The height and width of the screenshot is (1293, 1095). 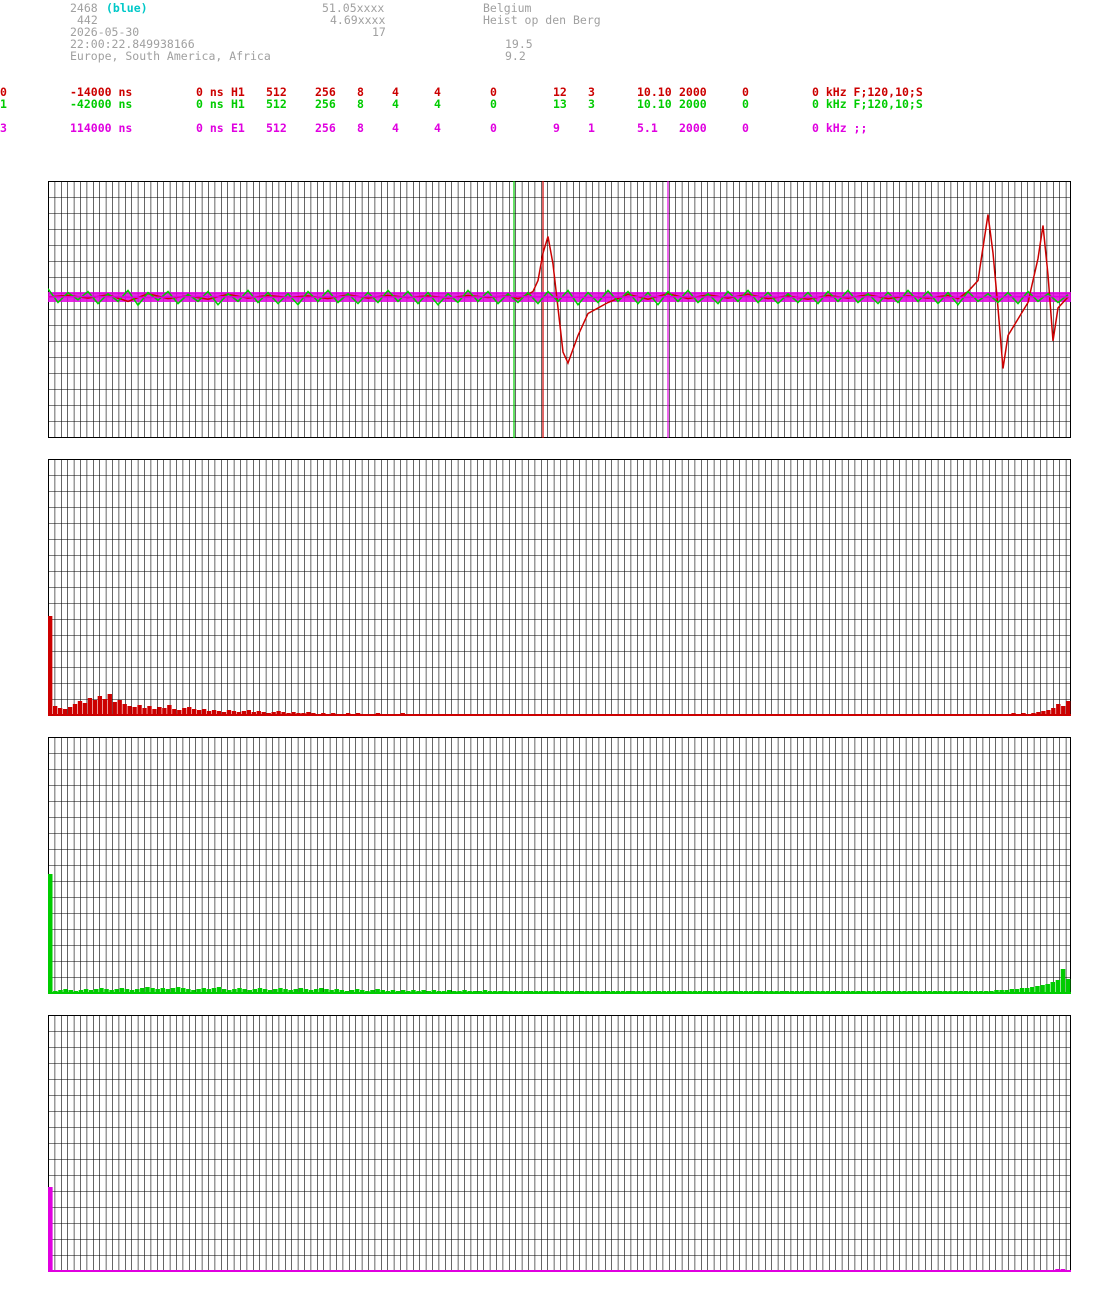 What do you see at coordinates (654, 104) in the screenshot?
I see `channel-1-n9: 10.10` at bounding box center [654, 104].